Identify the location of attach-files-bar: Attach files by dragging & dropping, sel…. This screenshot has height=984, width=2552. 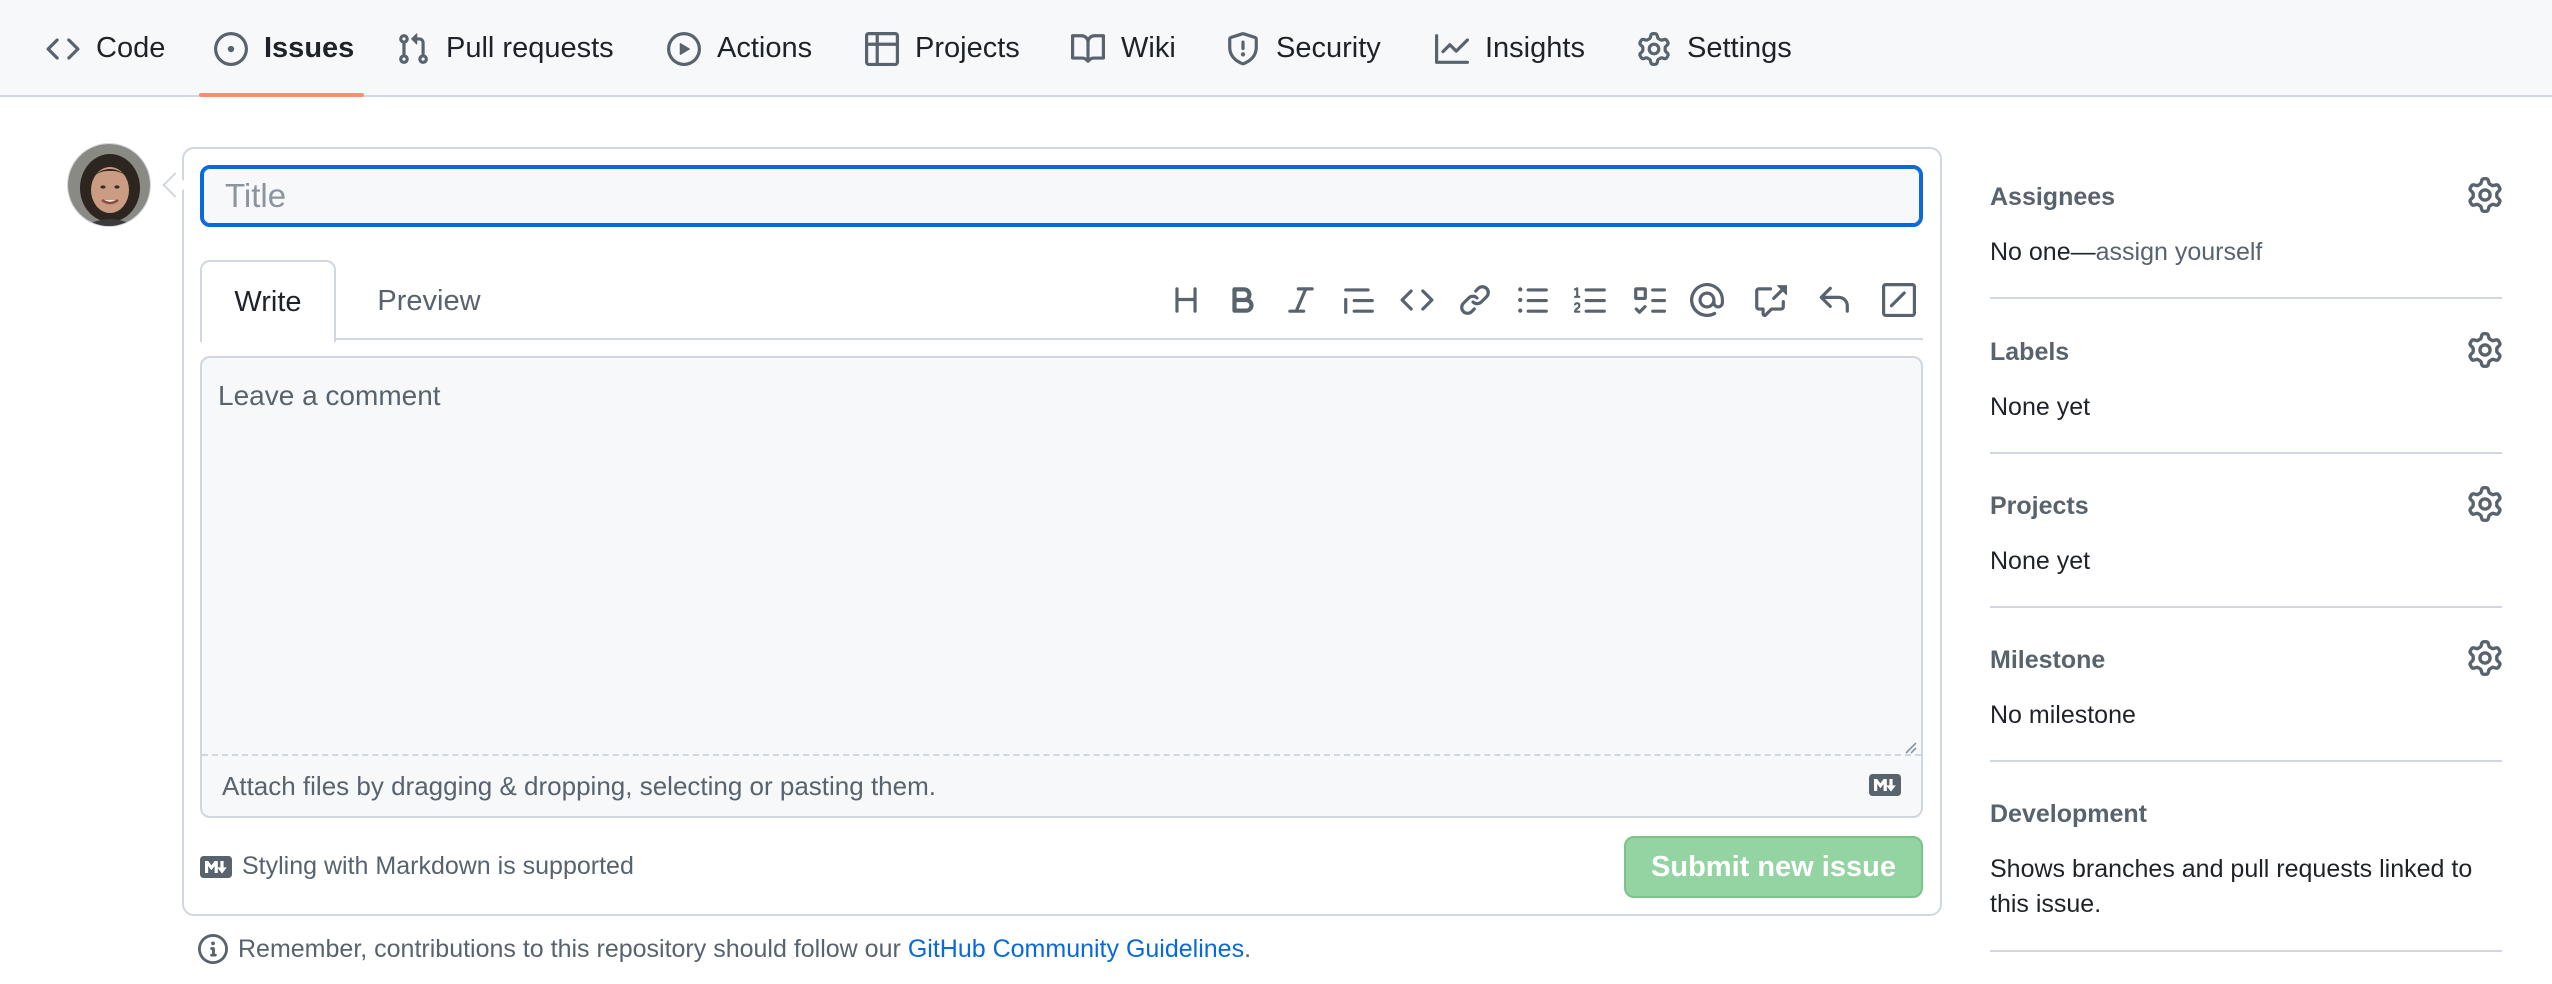
(1061, 785).